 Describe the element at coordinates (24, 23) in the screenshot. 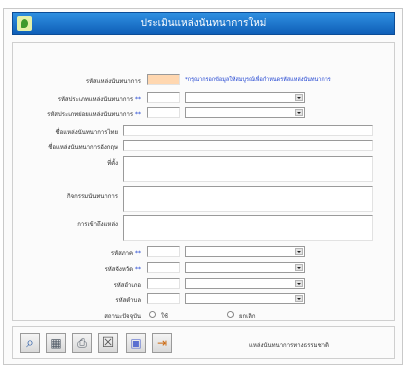

I see `app-logo-icon` at that location.